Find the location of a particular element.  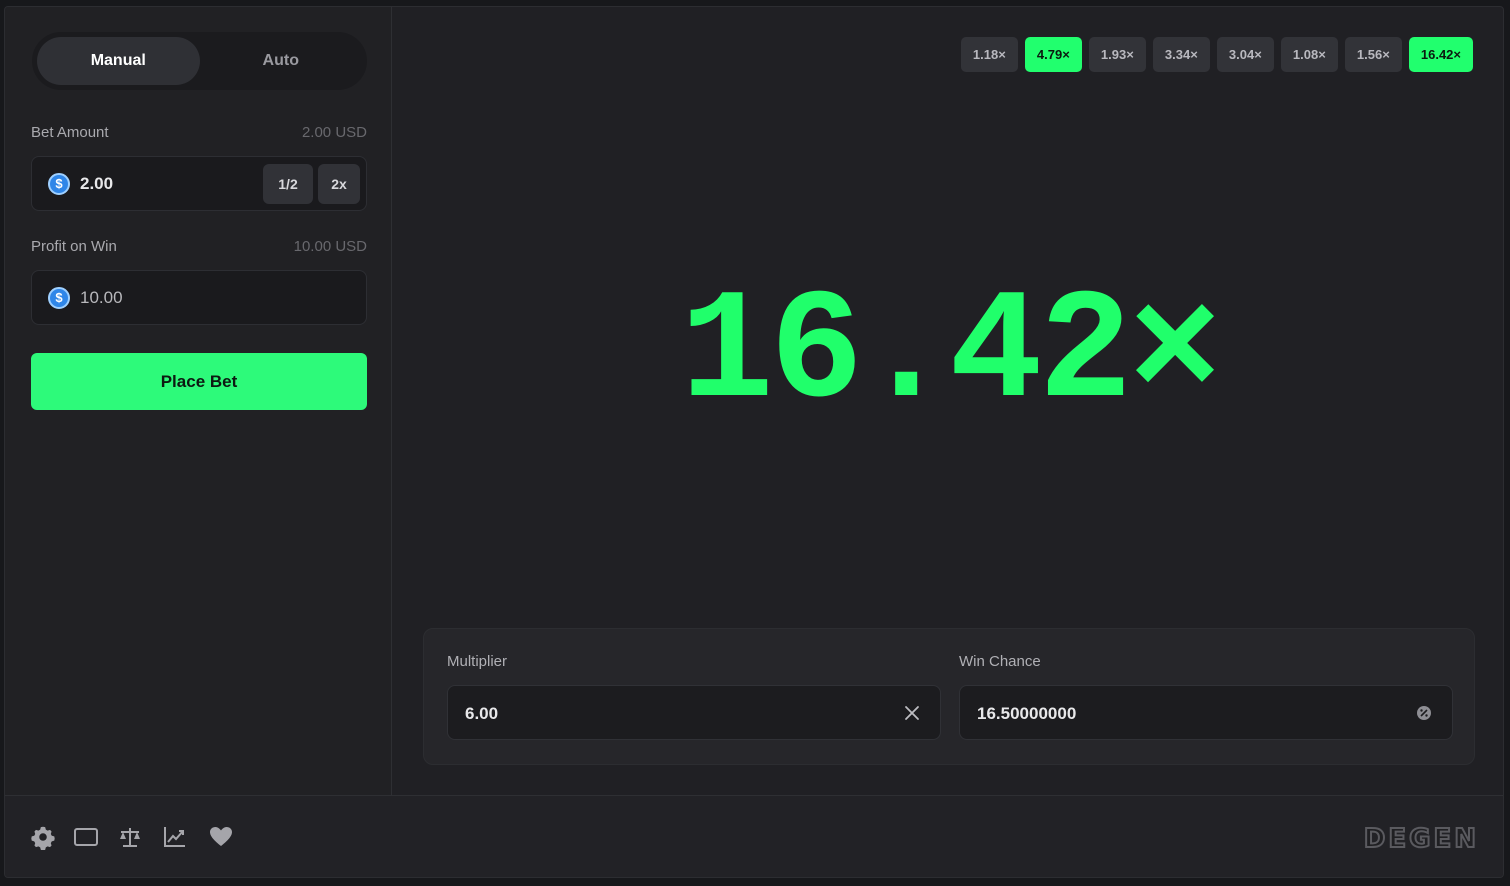

close-icon is located at coordinates (912, 713).